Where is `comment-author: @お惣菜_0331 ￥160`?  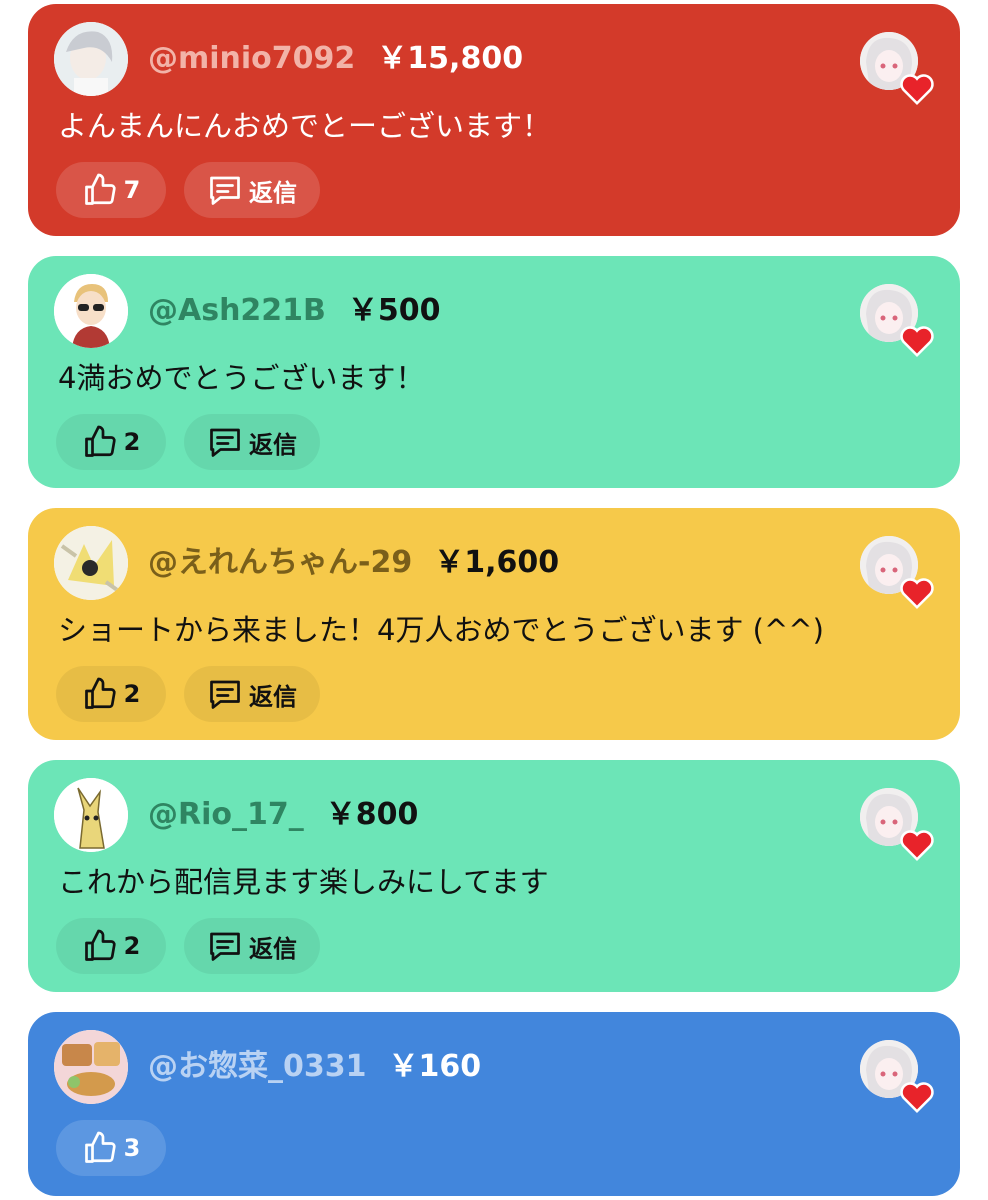
comment-author: @お惣菜_0331 ￥160 is located at coordinates (314, 1067).